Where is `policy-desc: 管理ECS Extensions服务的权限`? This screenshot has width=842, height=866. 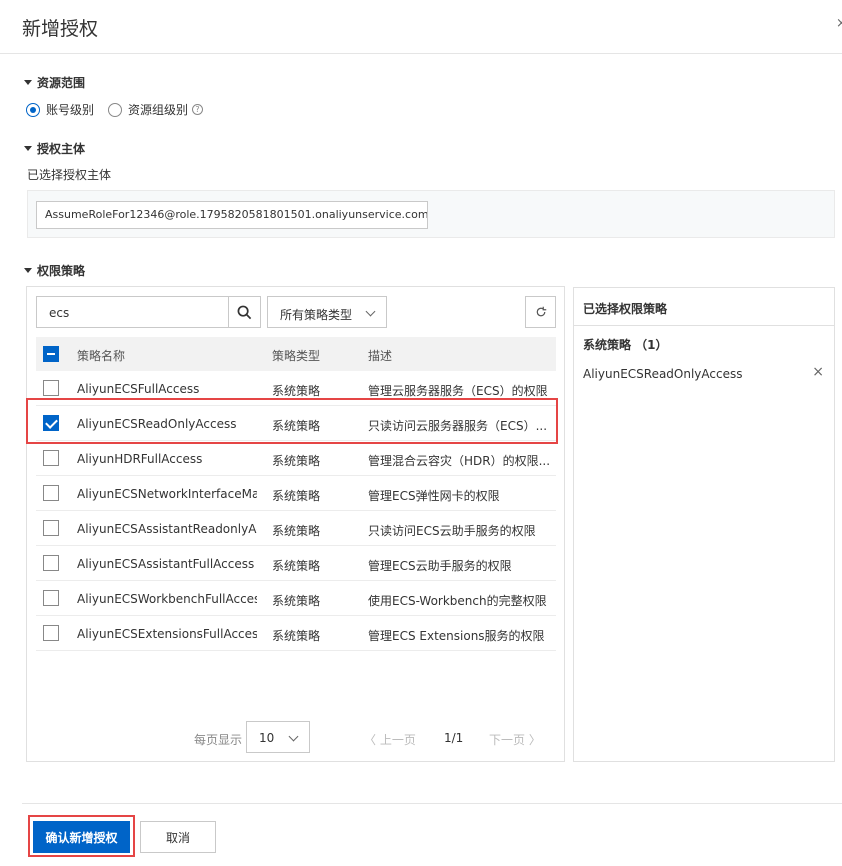
policy-desc: 管理ECS Extensions服务的权限 is located at coordinates (456, 636).